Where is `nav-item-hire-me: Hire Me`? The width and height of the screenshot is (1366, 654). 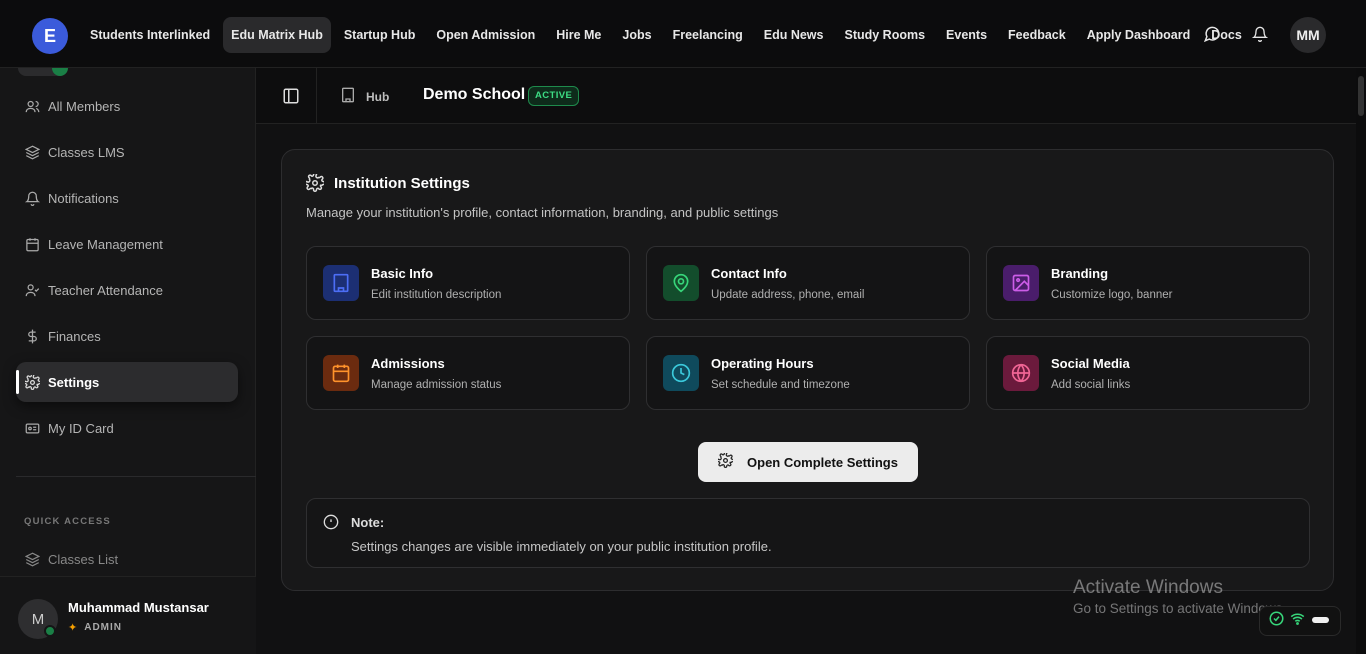 nav-item-hire-me: Hire Me is located at coordinates (578, 35).